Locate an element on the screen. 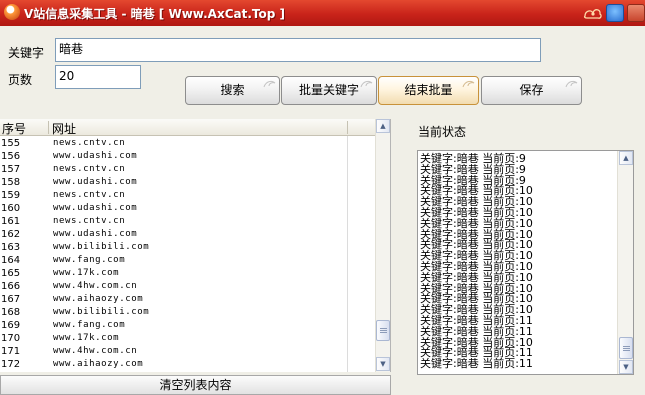  keyword-input: 暗巷 is located at coordinates (298, 50).